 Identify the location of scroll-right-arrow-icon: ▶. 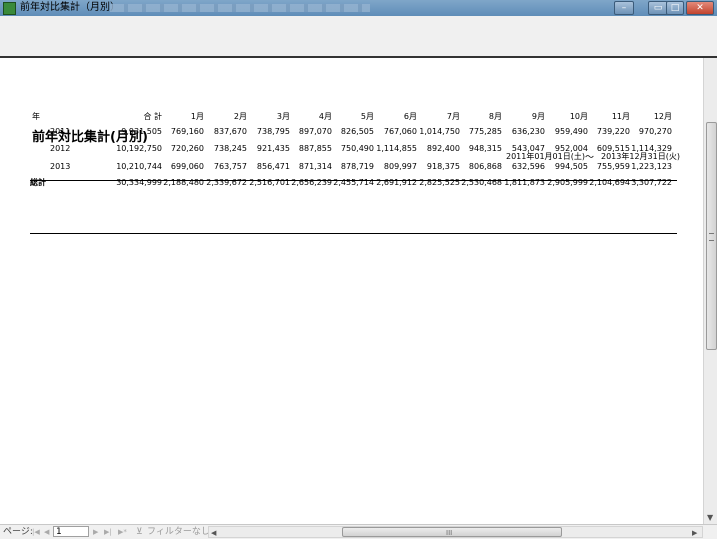
(694, 533).